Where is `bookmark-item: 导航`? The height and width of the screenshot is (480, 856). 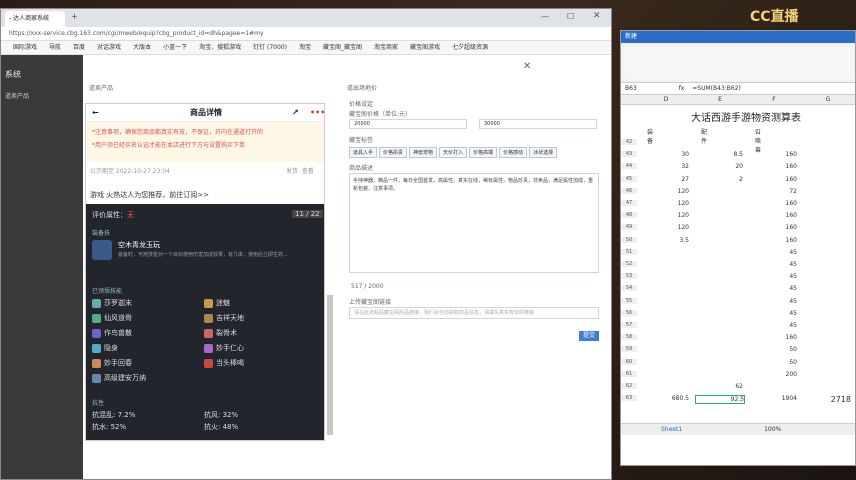
bookmark-item: 导航 is located at coordinates (55, 47).